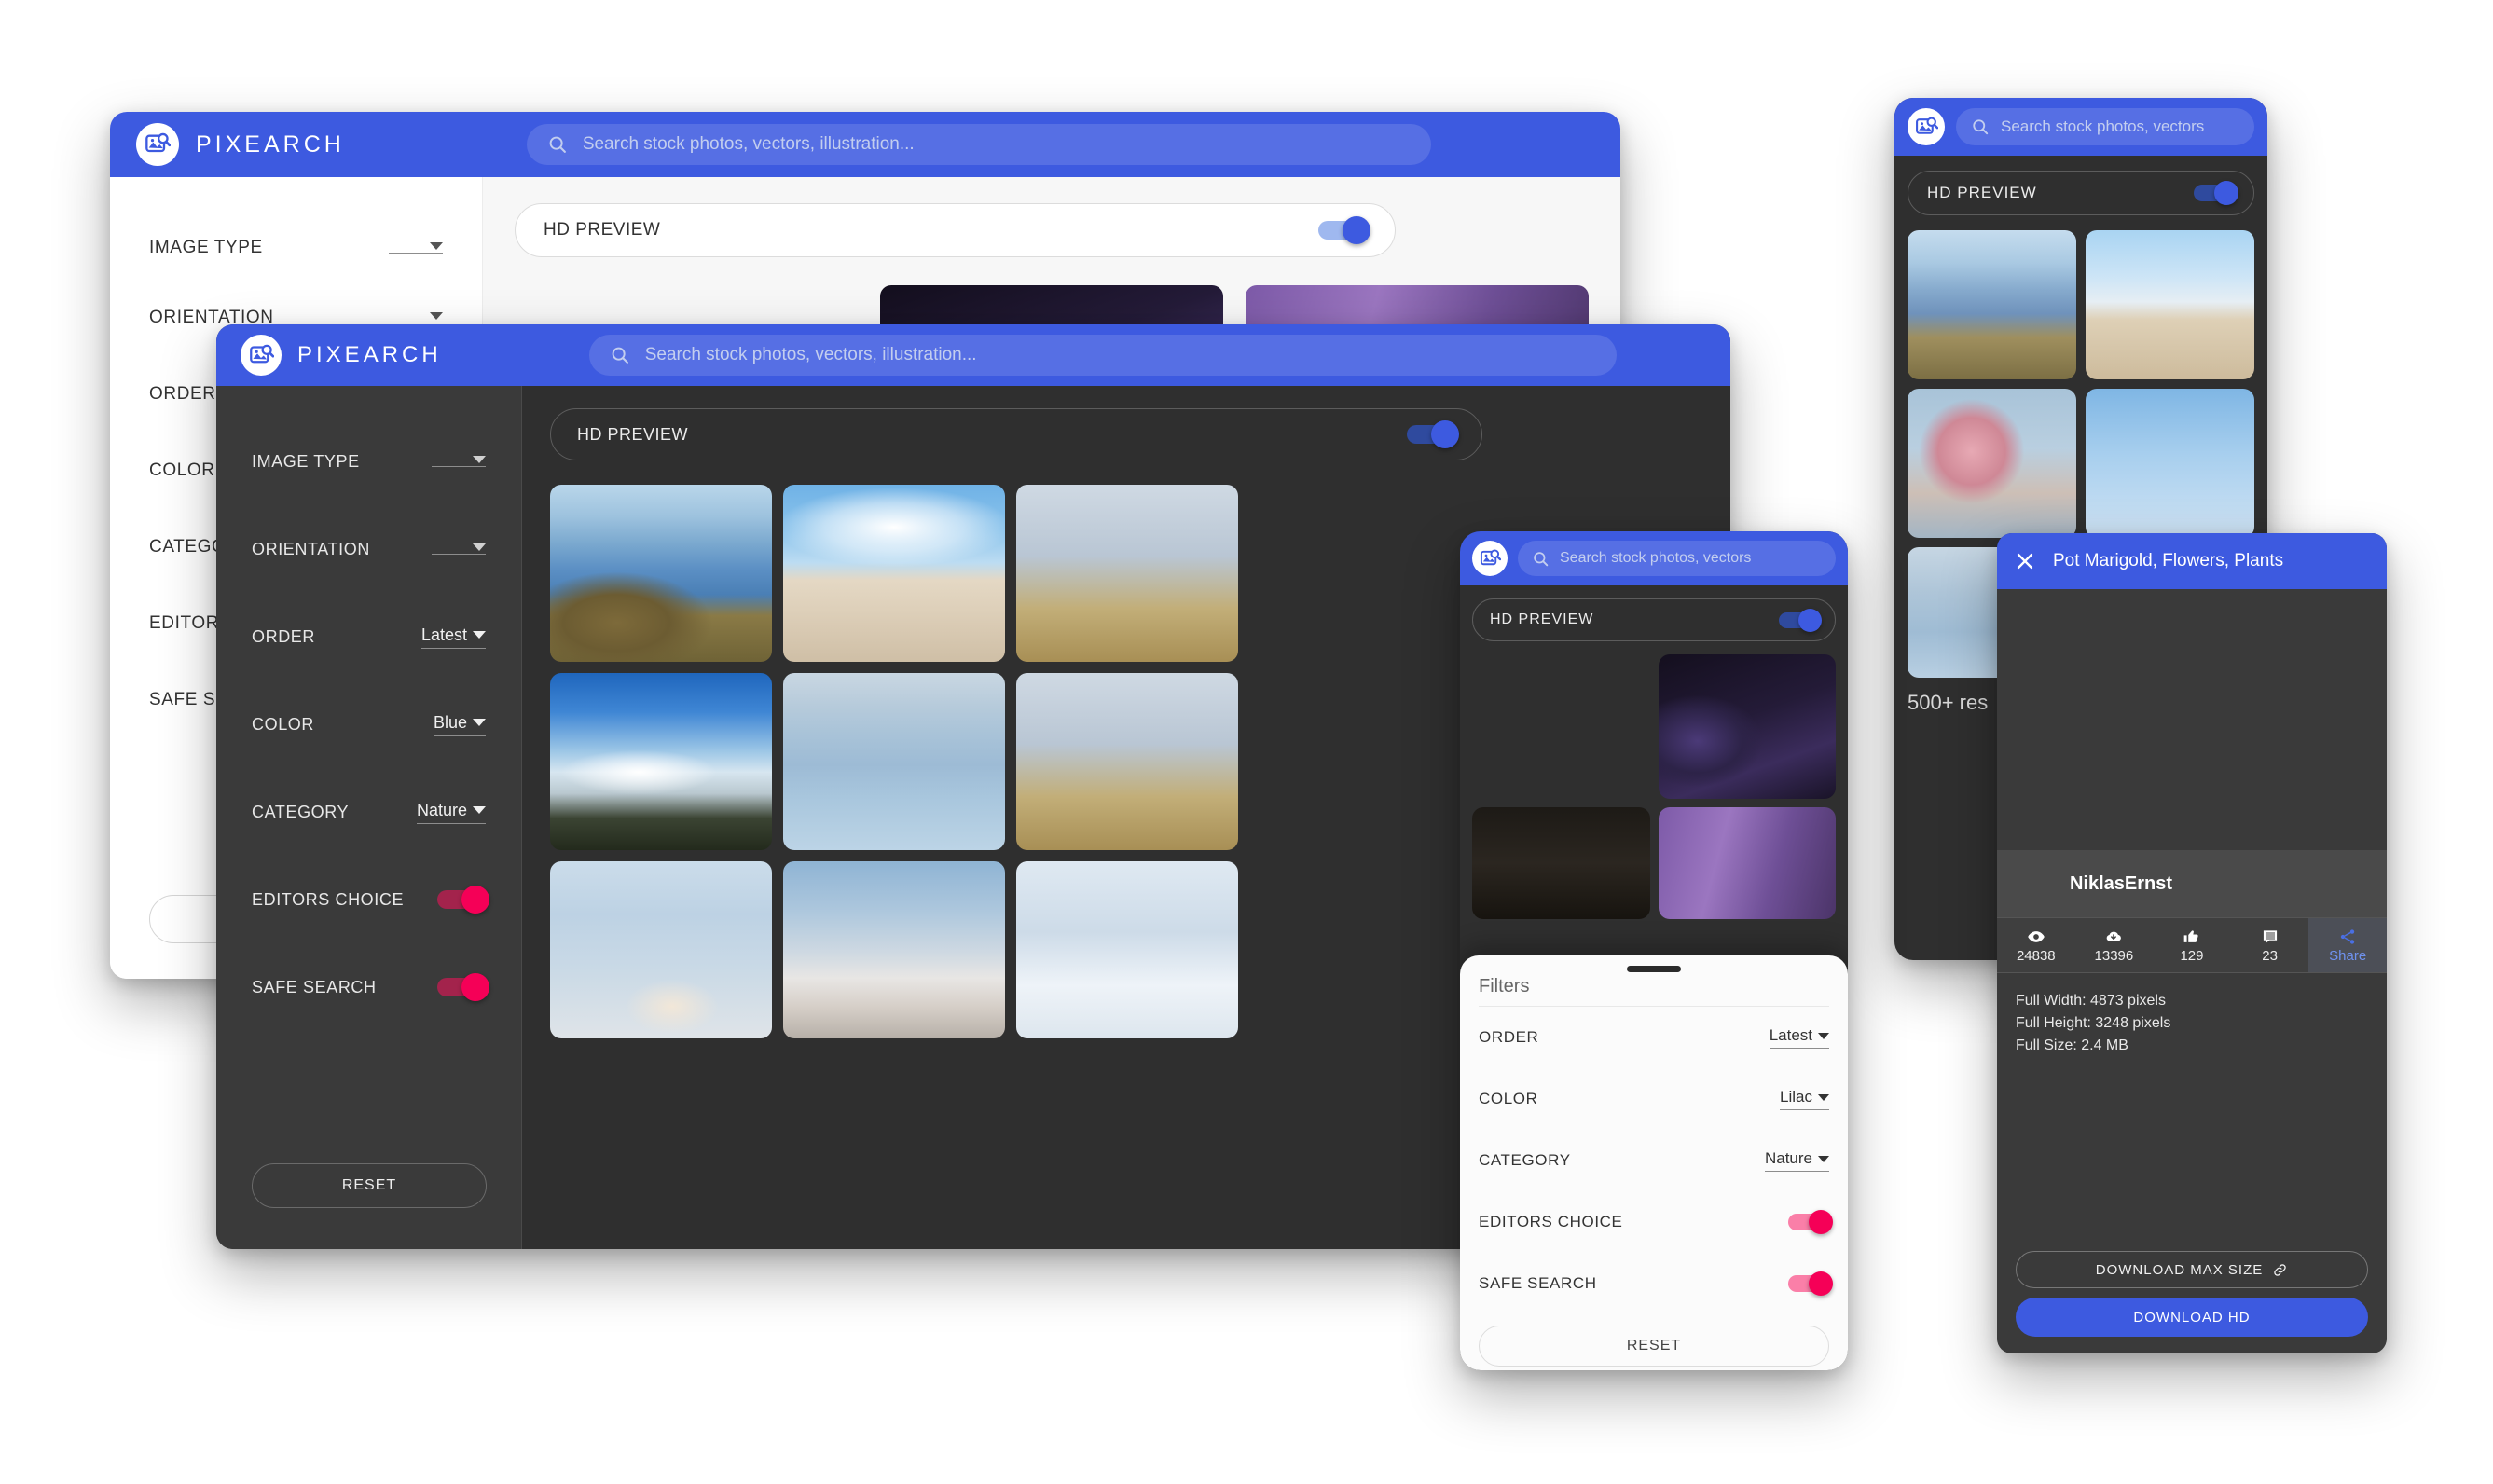 The width and height of the screenshot is (2493, 1484). I want to click on download-hd-button: DOWNLOAD HD, so click(2192, 1317).